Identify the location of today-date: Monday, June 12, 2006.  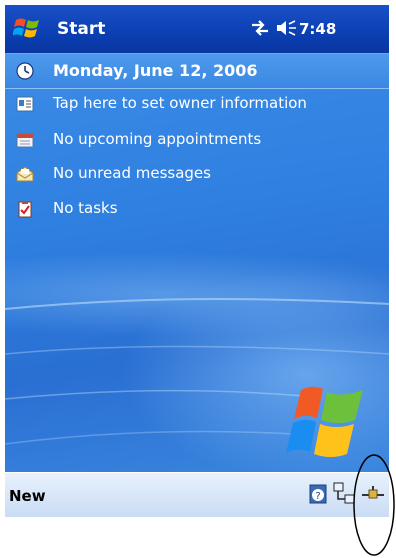
(155, 70).